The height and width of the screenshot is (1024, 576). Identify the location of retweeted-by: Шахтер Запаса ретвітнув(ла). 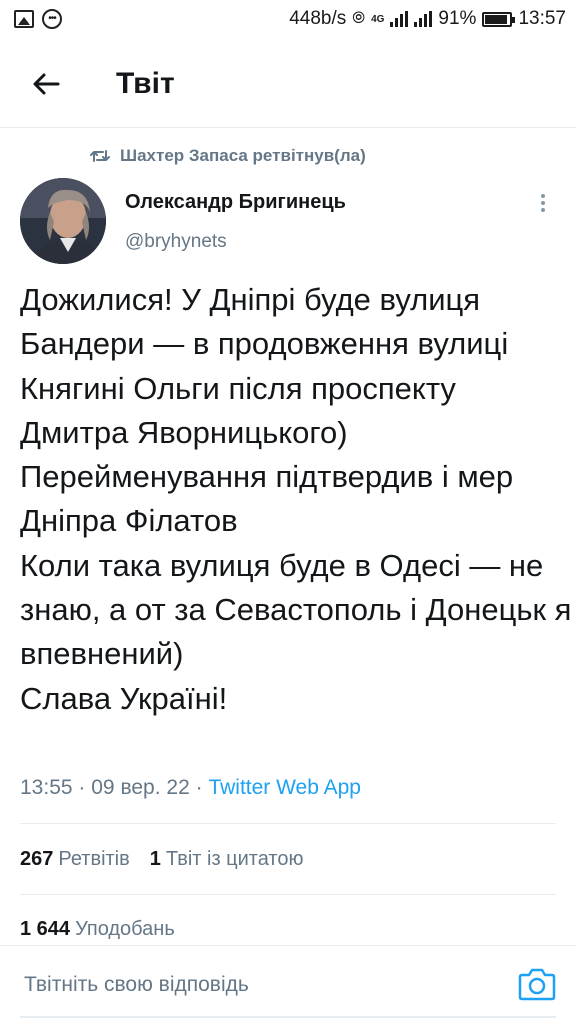
(228, 156).